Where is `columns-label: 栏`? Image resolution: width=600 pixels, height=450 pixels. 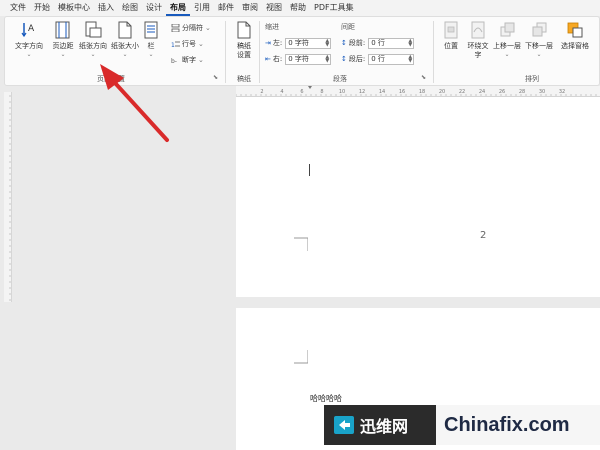
columns-label: 栏 is located at coordinates (151, 46).